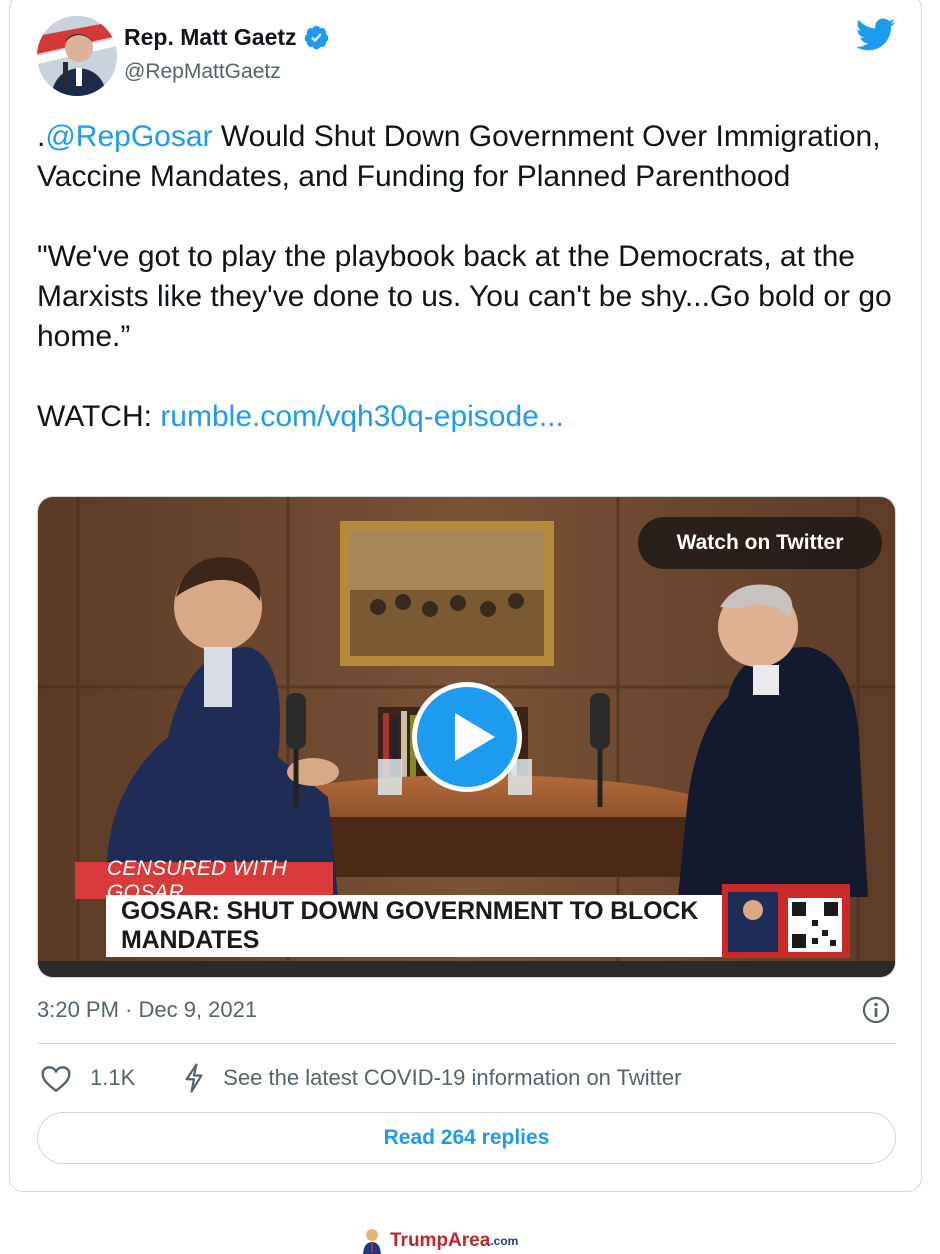 The image size is (940, 1254). I want to click on heart-icon, so click(56, 1079).